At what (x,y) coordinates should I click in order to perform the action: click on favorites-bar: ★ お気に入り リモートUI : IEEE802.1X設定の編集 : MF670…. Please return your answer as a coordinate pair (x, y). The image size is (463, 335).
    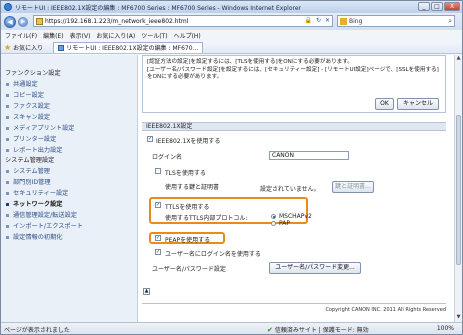
    Looking at the image, I should click on (231, 47).